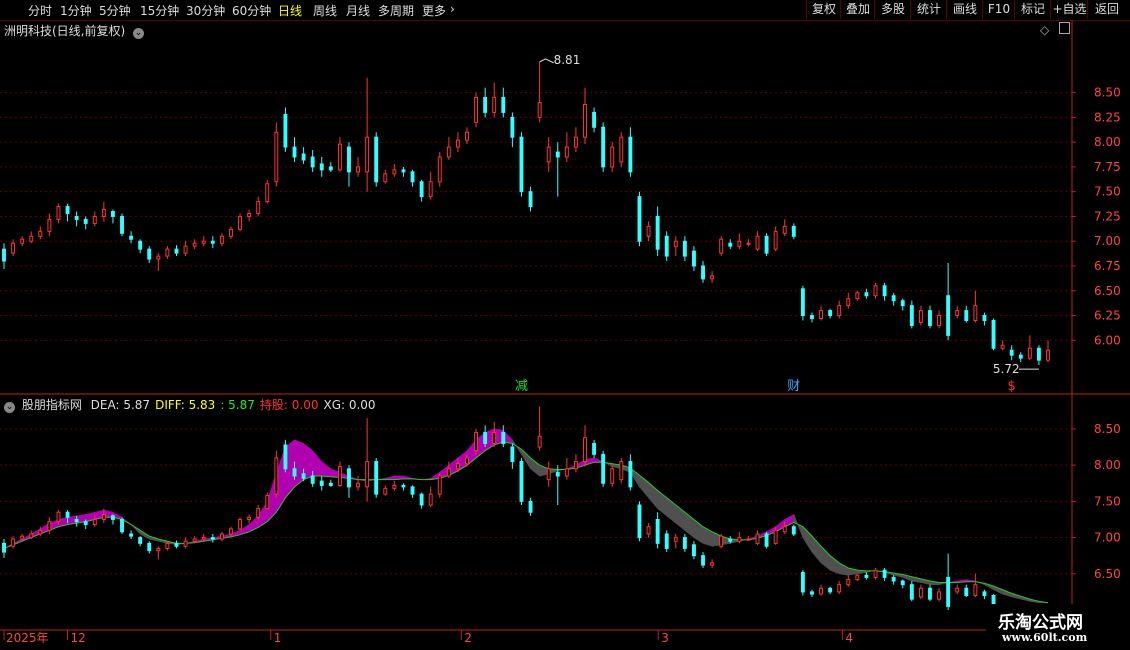 The width and height of the screenshot is (1130, 650). Describe the element at coordinates (892, 9) in the screenshot. I see `toolbar-button-2: 多股` at that location.